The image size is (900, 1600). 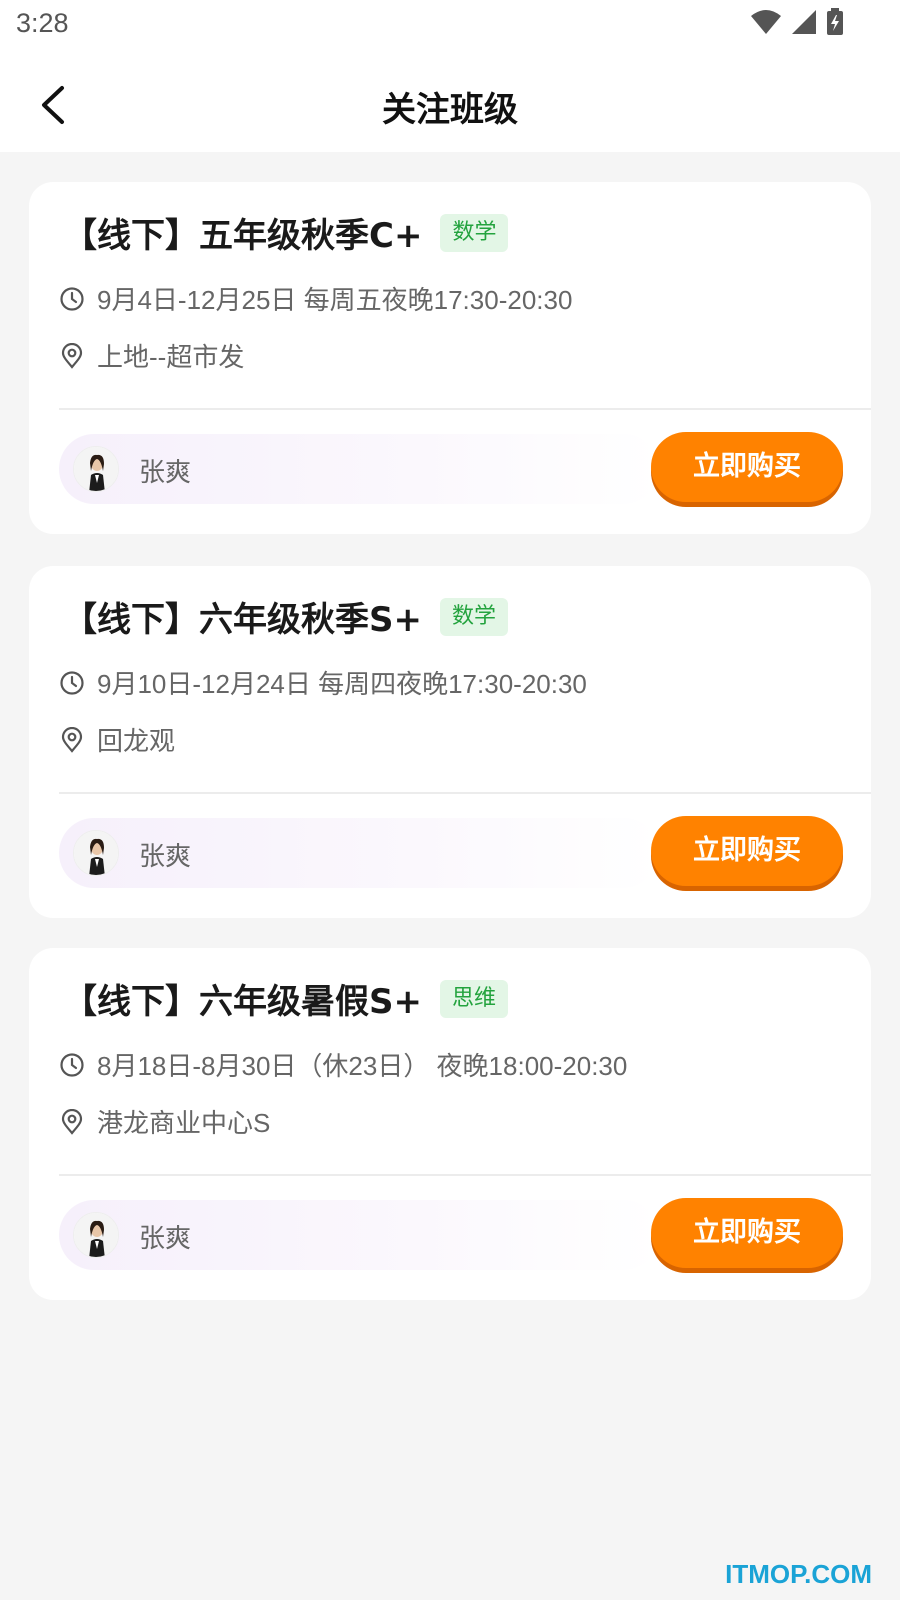 I want to click on schedule-text: 8月18日-8月30日（休23日） 夜晚18:00-20:30, so click(x=362, y=1066).